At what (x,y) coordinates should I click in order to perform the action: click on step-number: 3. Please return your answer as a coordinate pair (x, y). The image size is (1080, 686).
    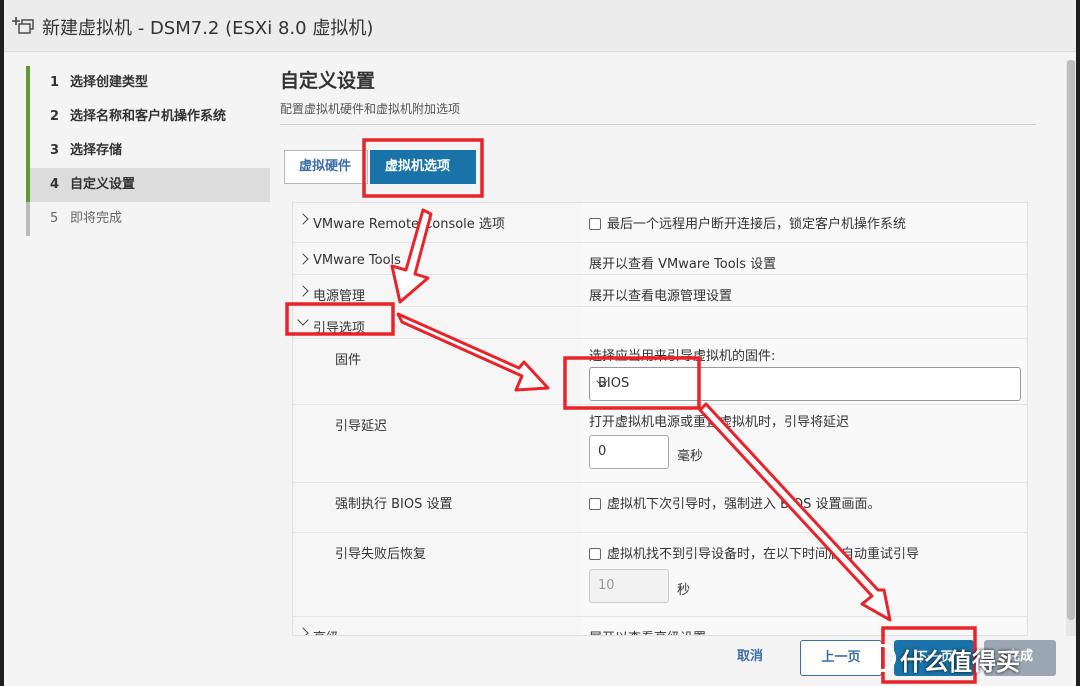
    Looking at the image, I should click on (55, 150).